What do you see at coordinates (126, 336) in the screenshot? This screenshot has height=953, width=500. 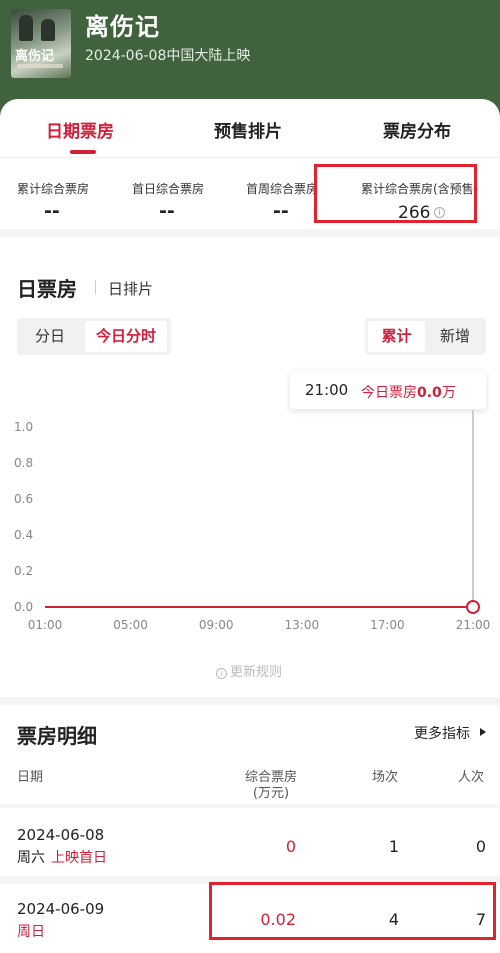 I see `toggle-today-hourly: 今日分时` at bounding box center [126, 336].